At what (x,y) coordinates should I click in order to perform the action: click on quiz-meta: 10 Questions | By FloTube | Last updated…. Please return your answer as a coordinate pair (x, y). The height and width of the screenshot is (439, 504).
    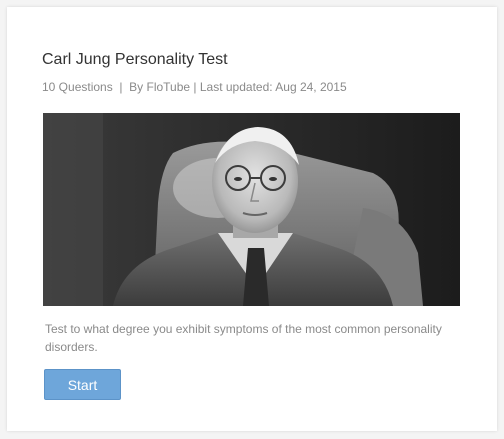
    Looking at the image, I should click on (194, 87).